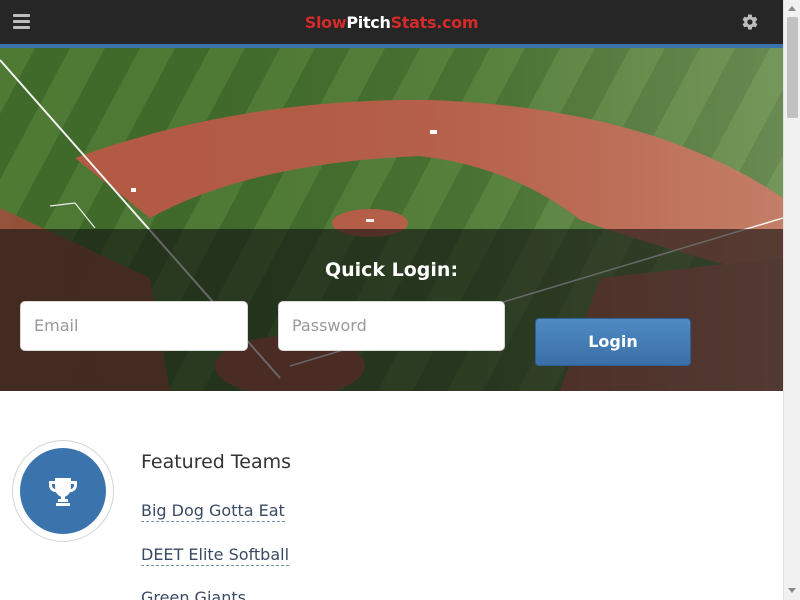 The image size is (800, 600). Describe the element at coordinates (792, 67) in the screenshot. I see `scroll-thumb` at that location.